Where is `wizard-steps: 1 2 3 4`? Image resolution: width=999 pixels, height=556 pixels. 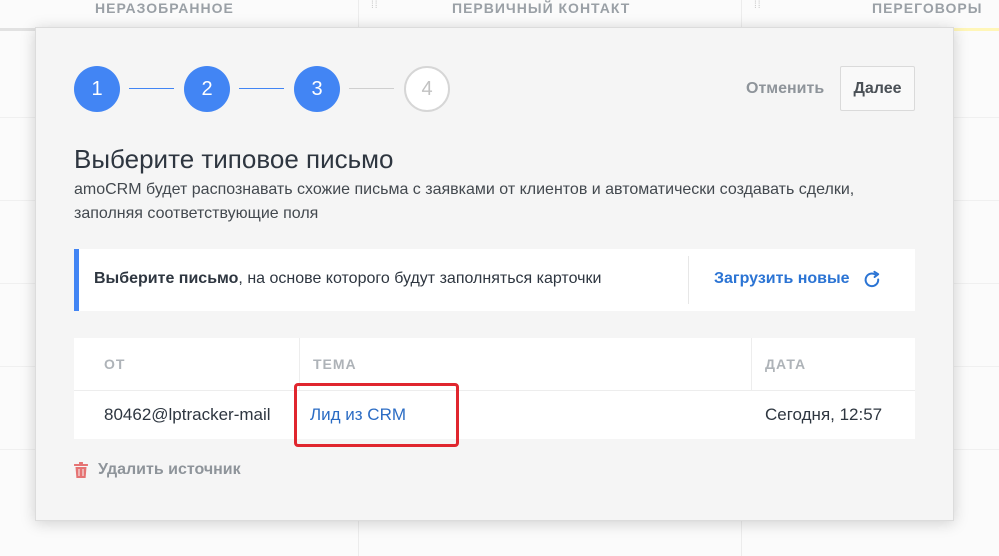 wizard-steps: 1 2 3 4 is located at coordinates (264, 89).